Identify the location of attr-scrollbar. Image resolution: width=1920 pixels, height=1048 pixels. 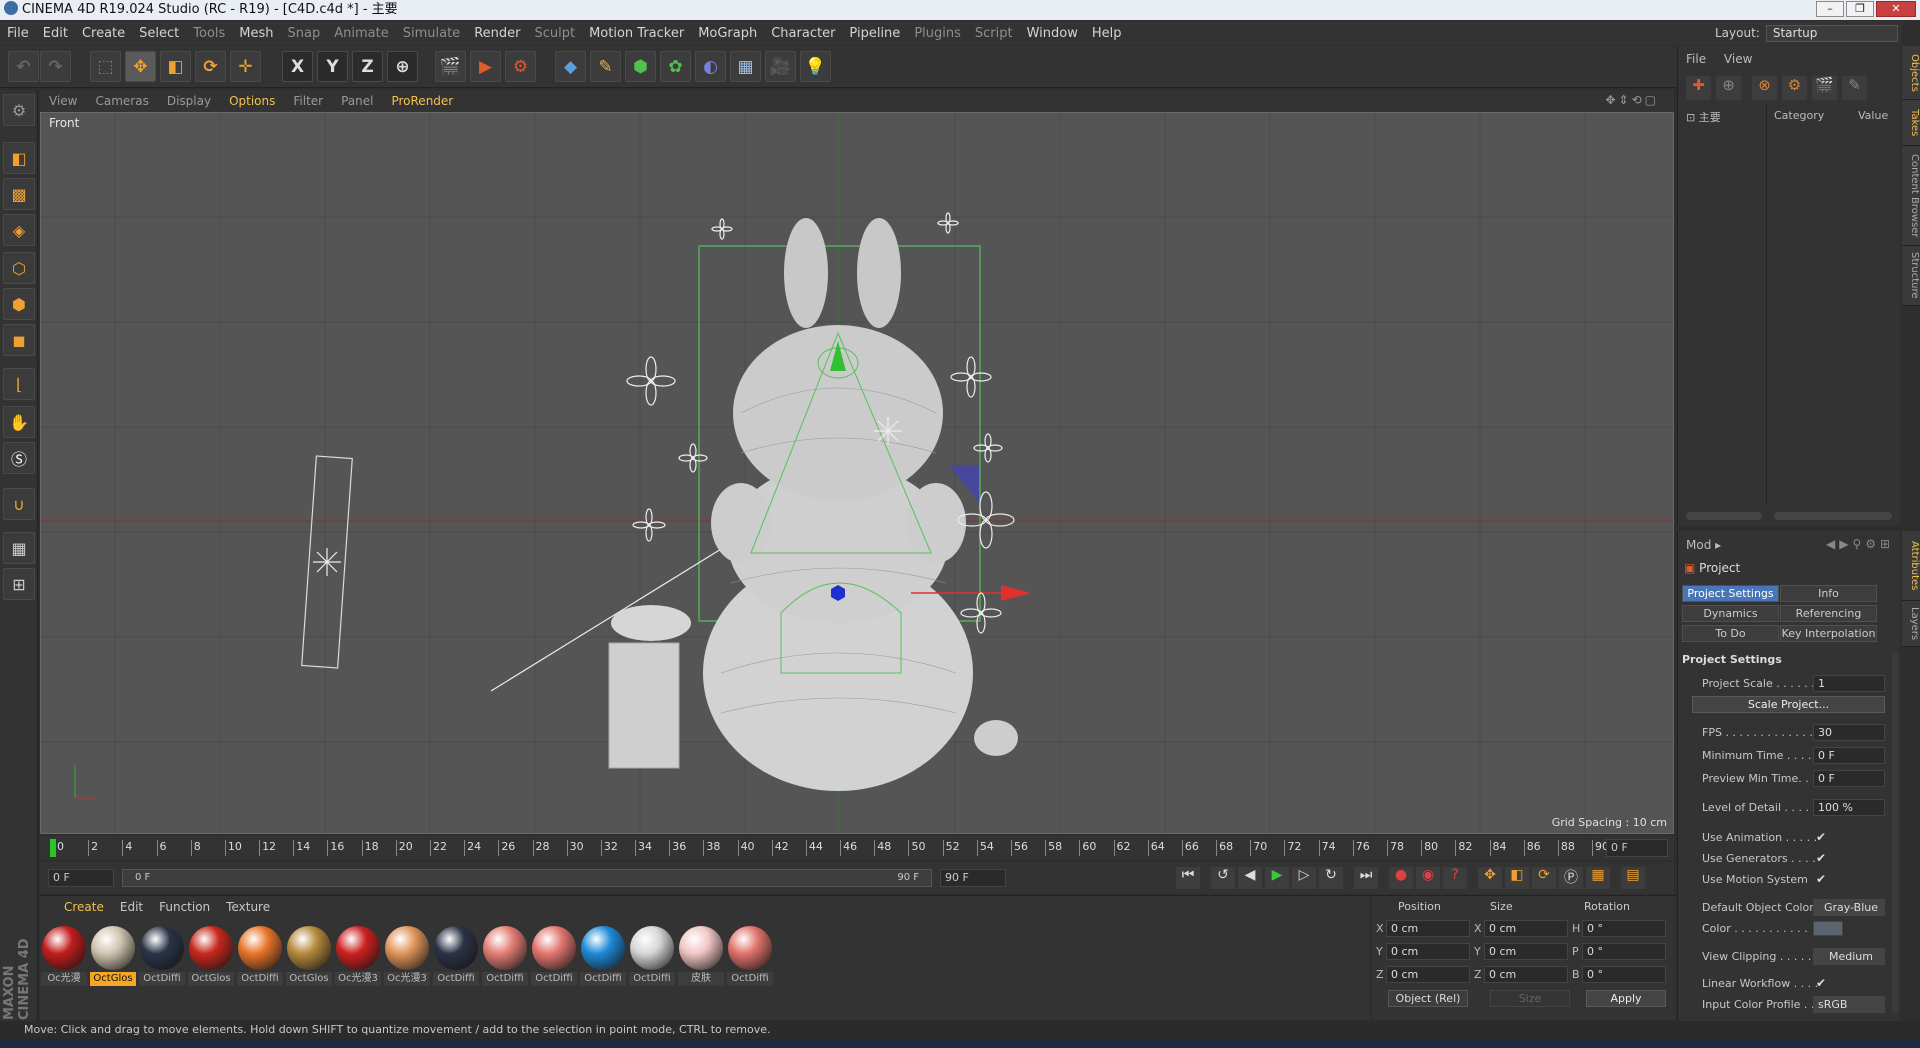
(1895, 833).